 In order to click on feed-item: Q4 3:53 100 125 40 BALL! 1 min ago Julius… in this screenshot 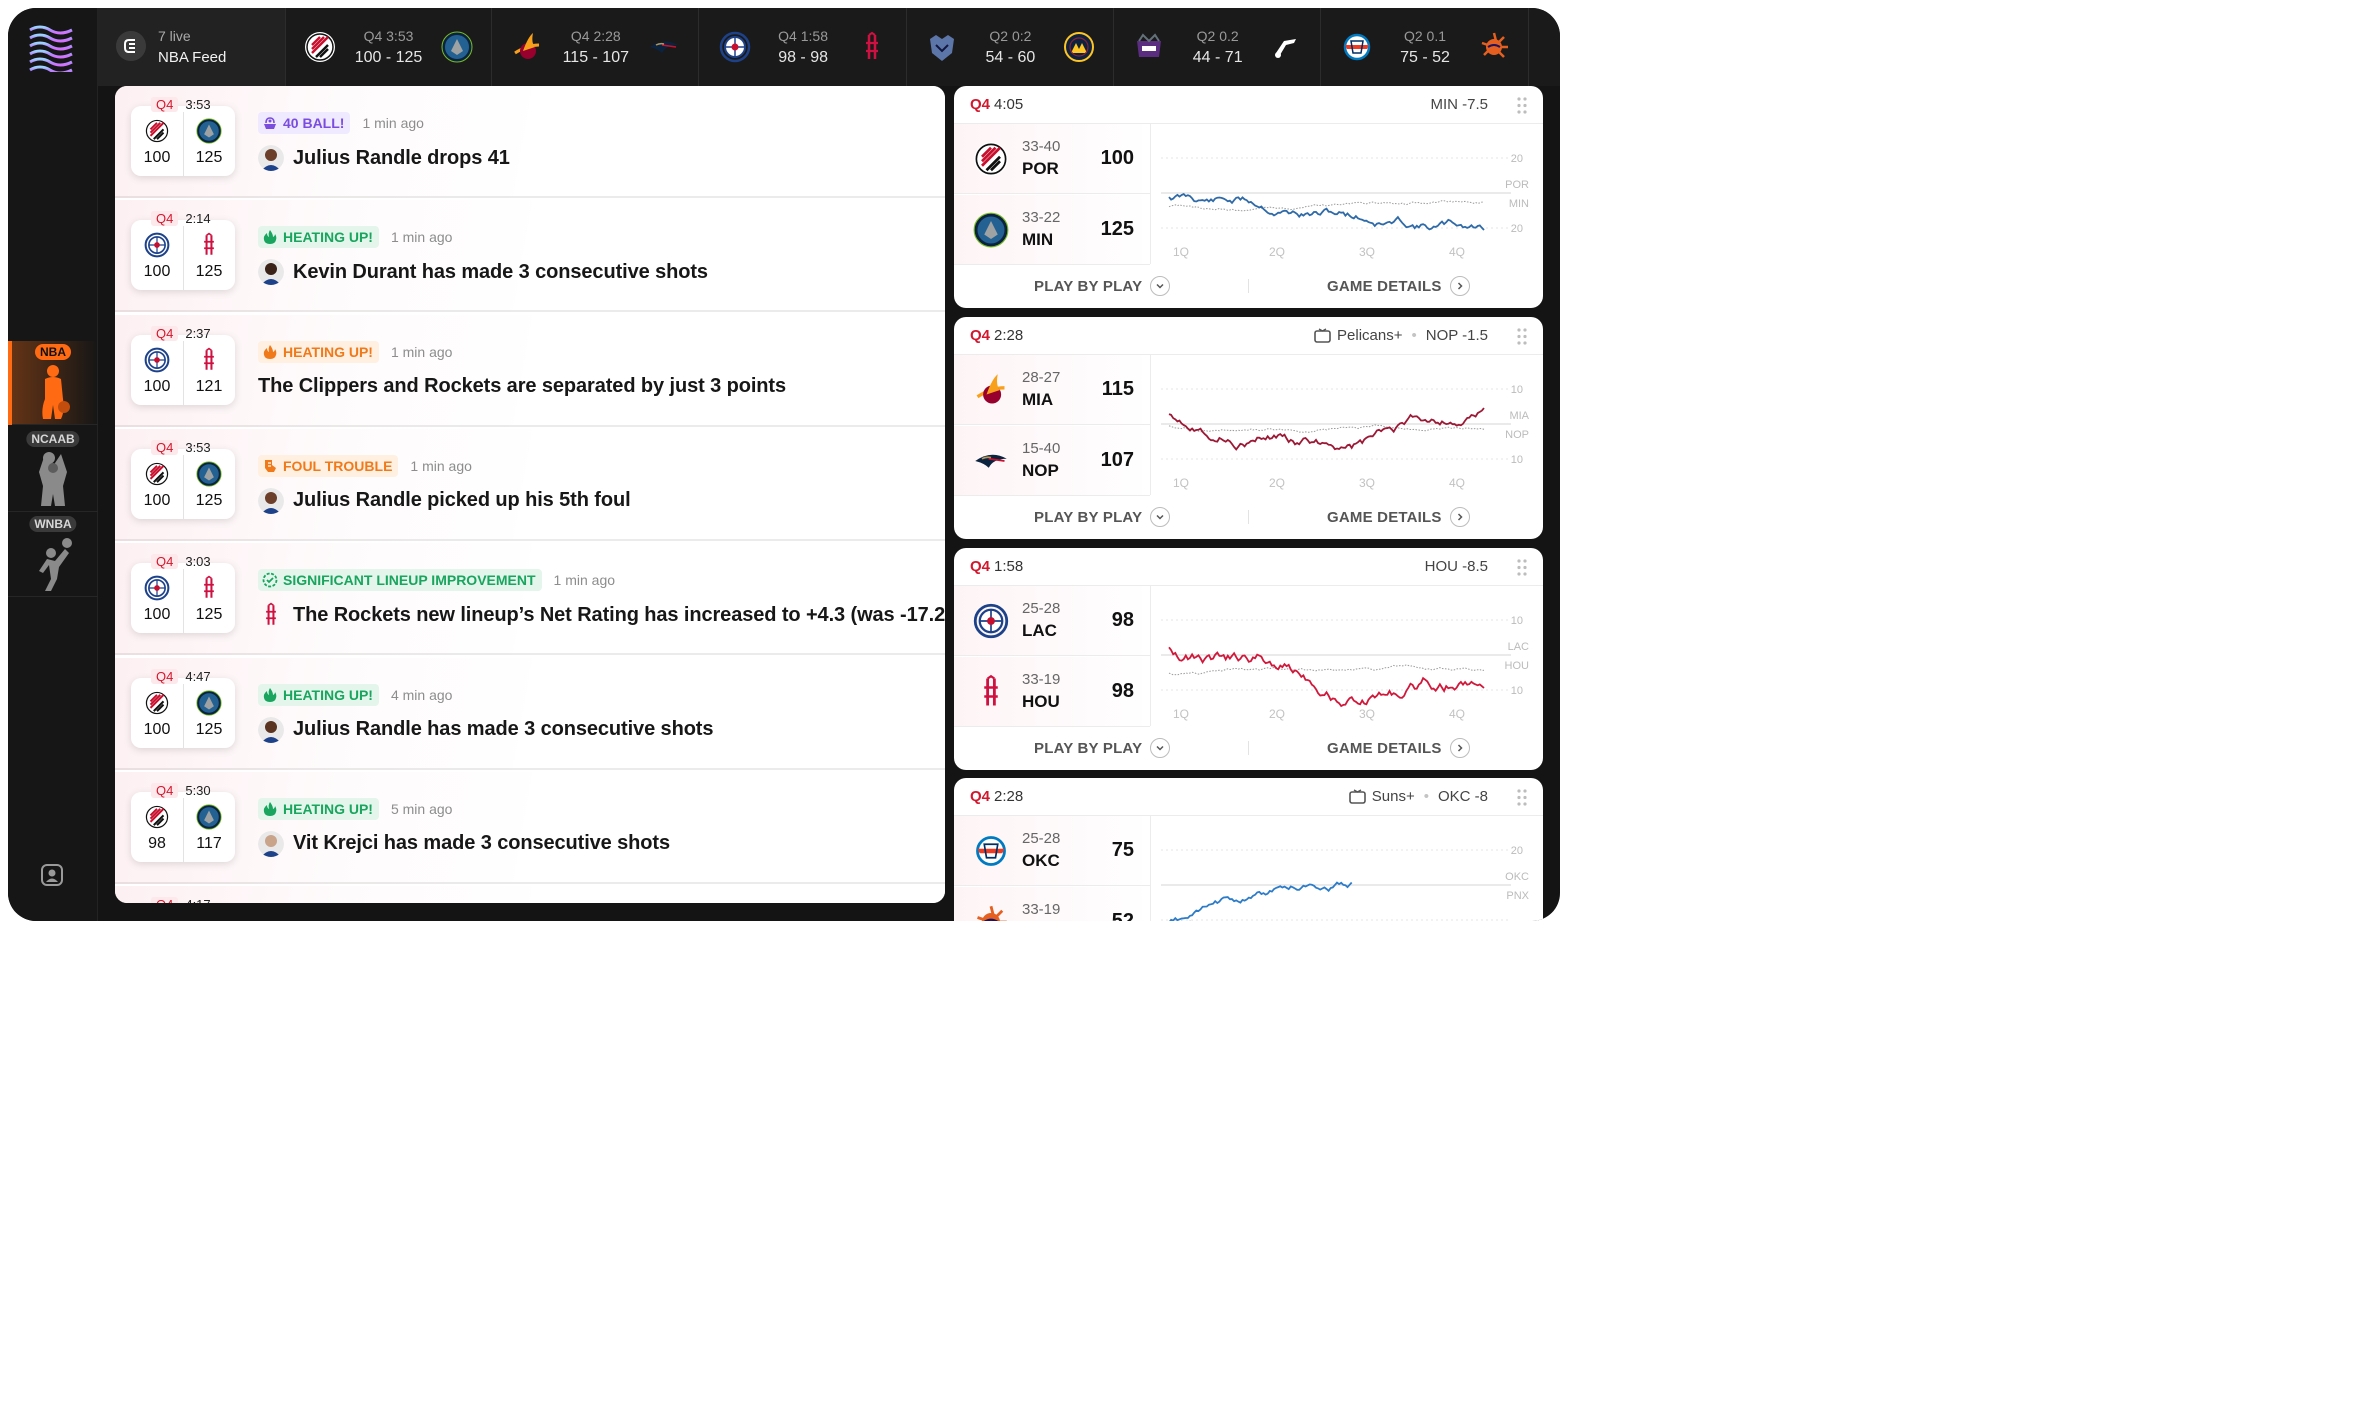, I will do `click(530, 142)`.